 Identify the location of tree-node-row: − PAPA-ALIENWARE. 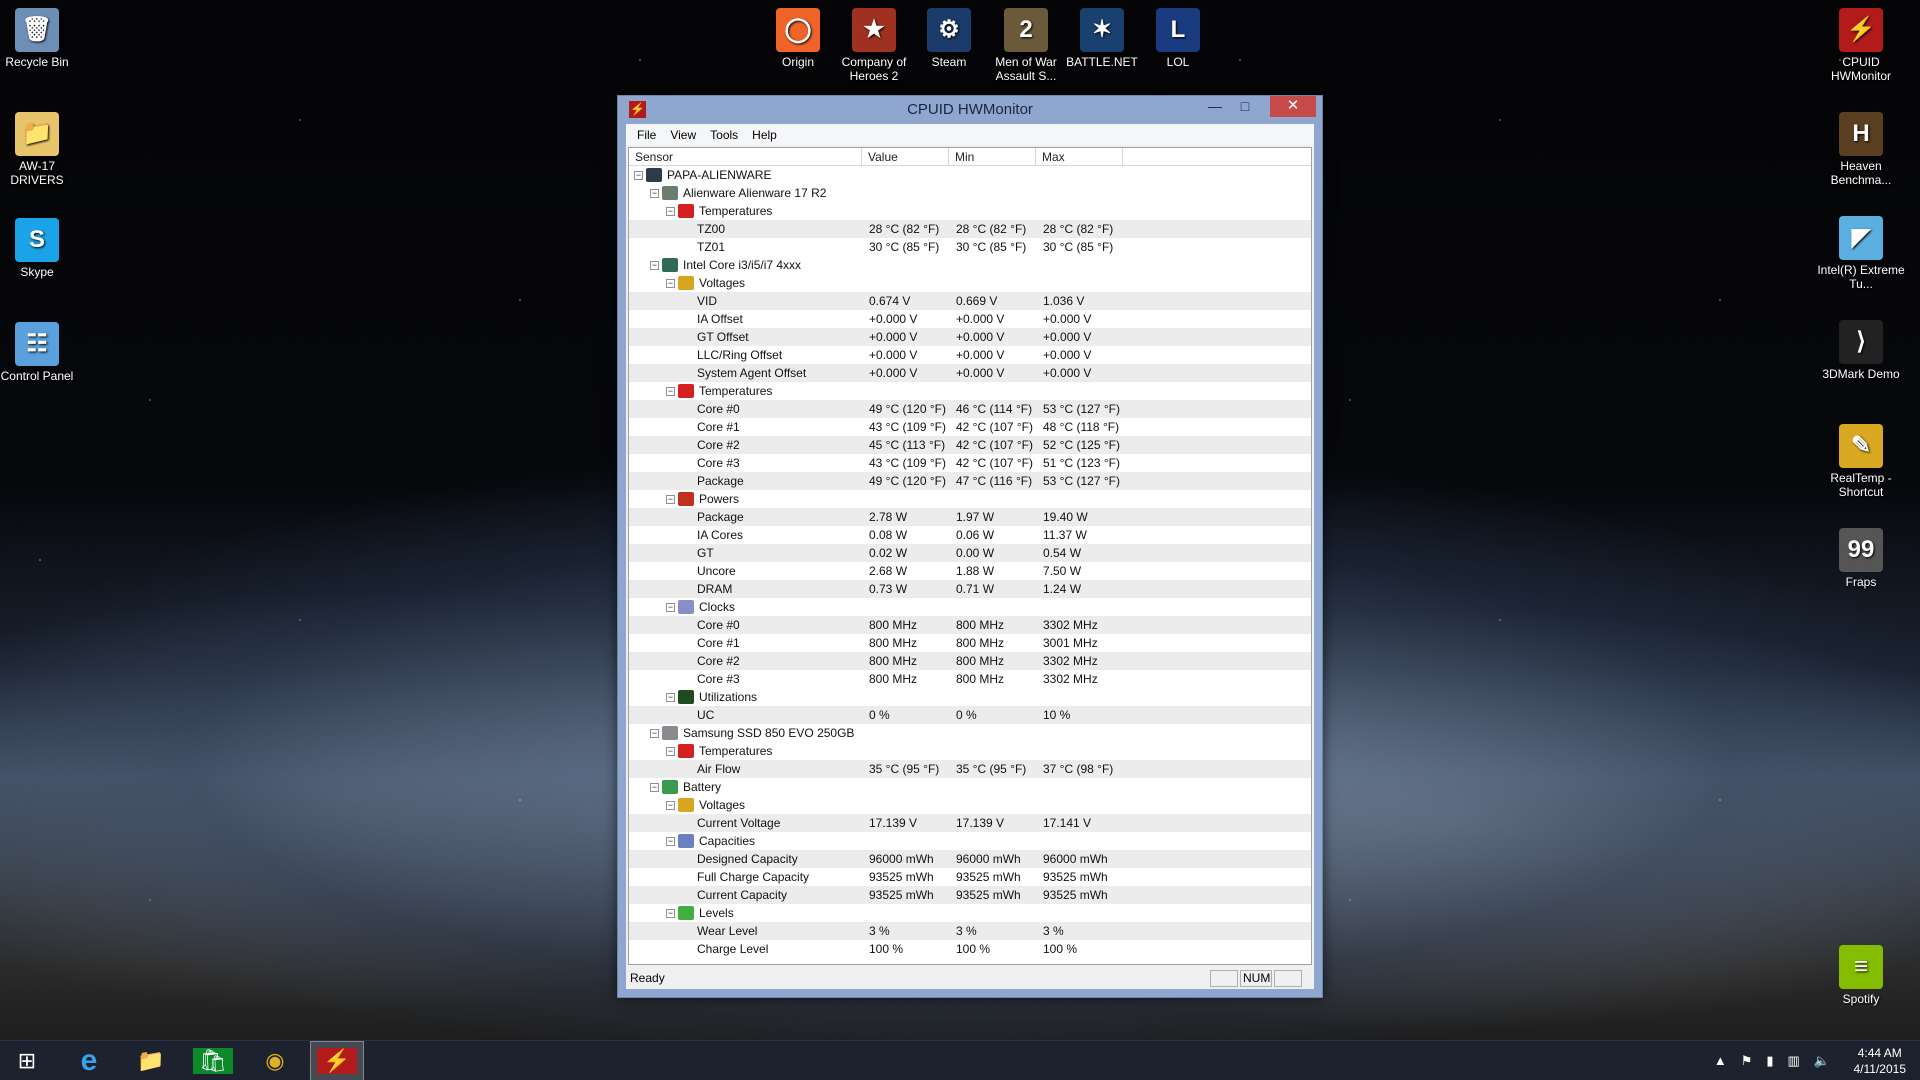
(970, 175).